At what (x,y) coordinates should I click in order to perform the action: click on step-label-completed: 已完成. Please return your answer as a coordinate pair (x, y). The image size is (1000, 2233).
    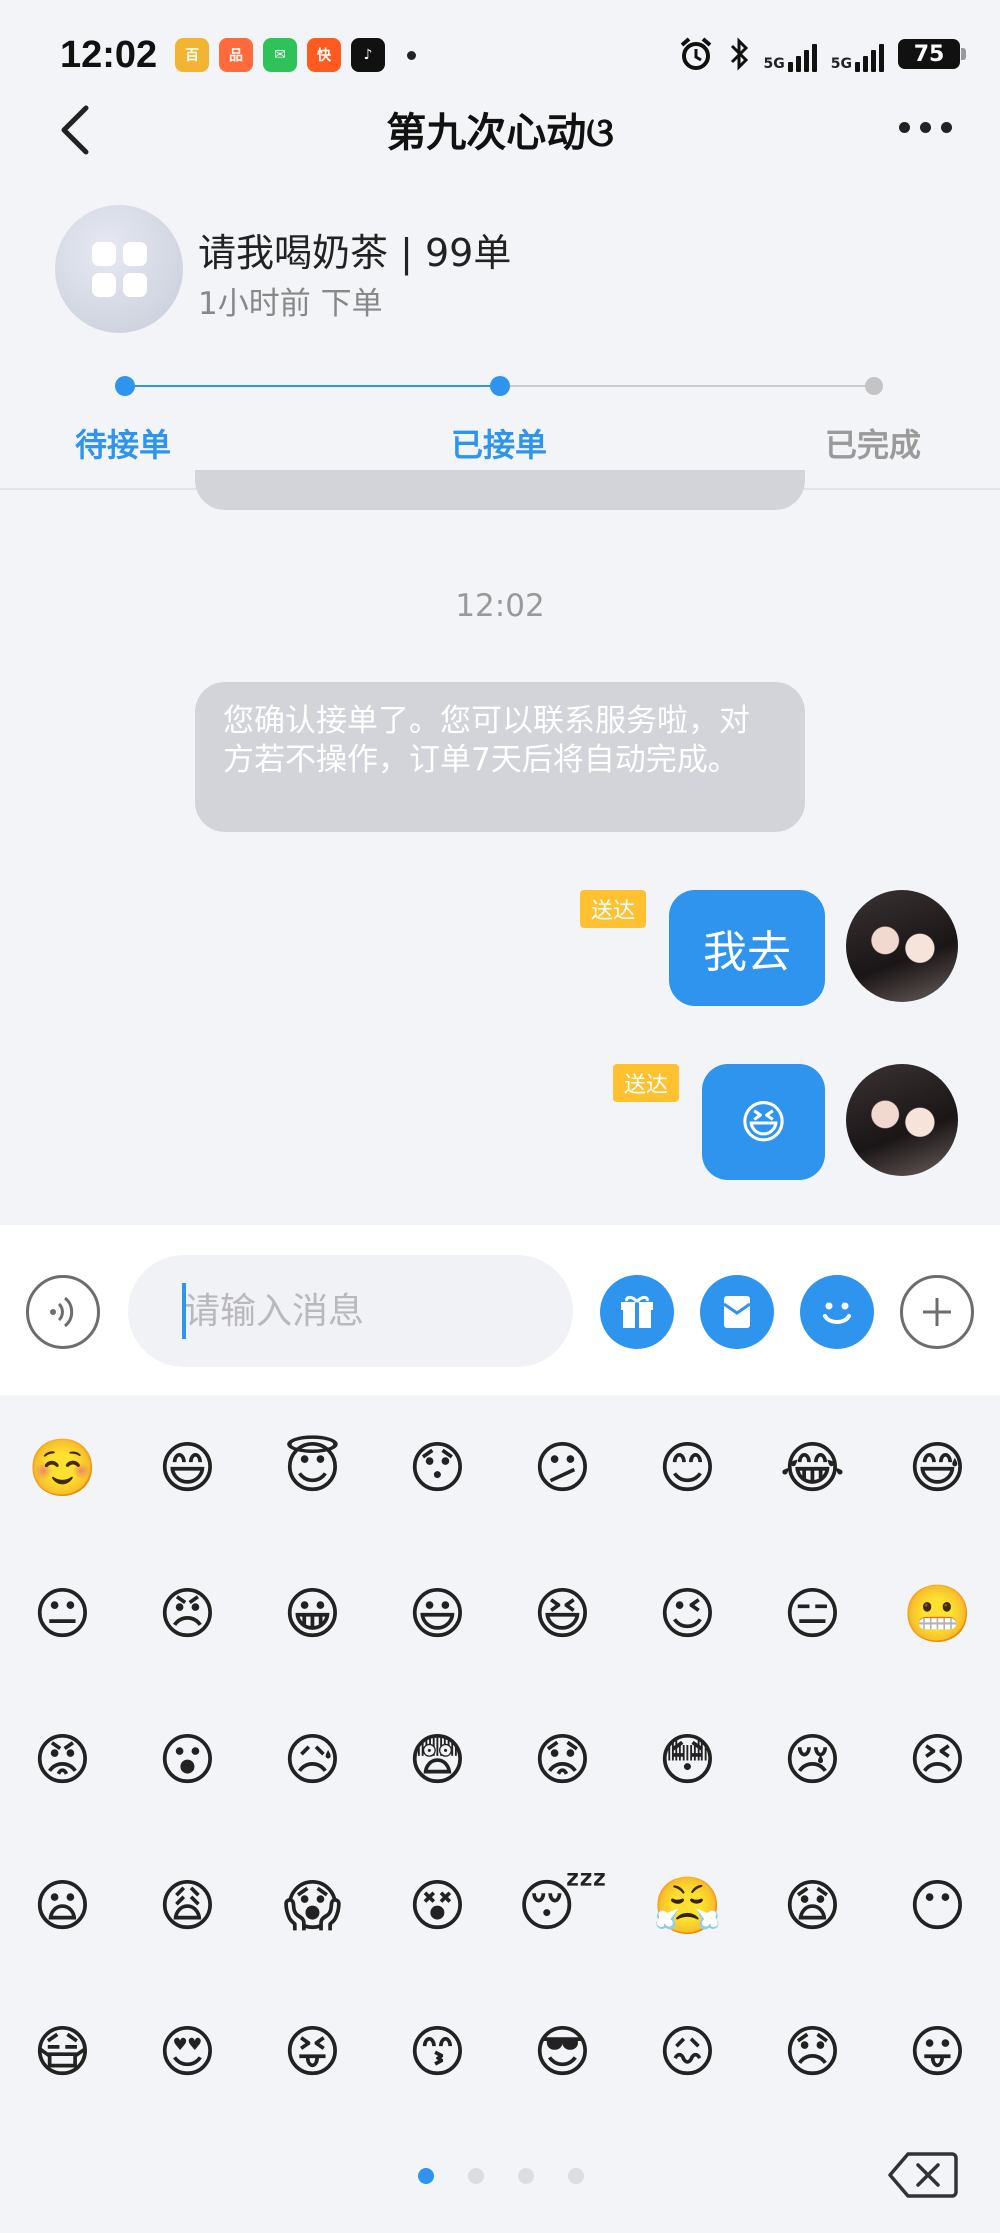
    Looking at the image, I should click on (873, 445).